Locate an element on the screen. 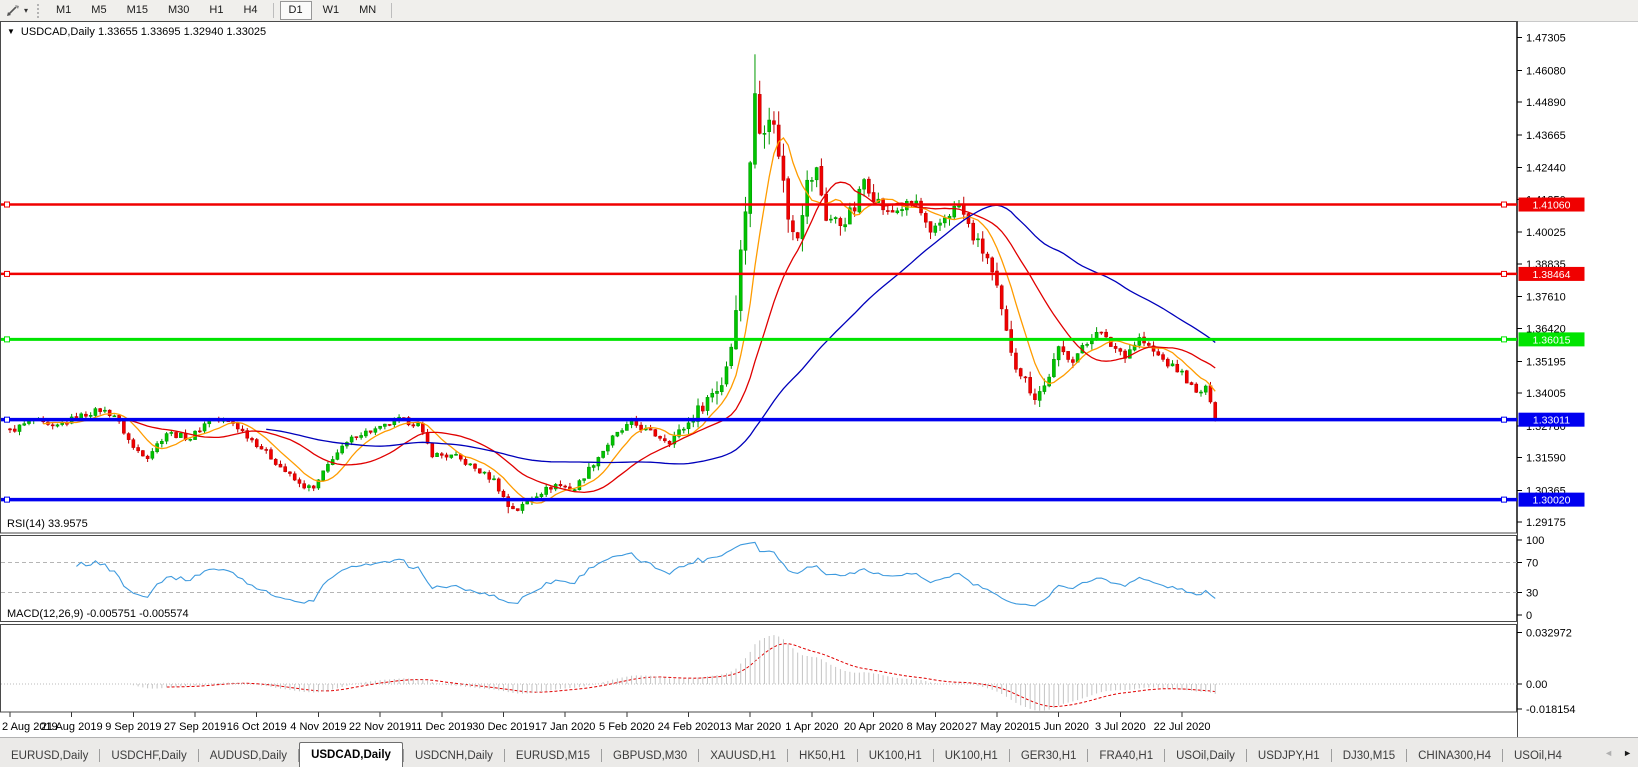 This screenshot has width=1638, height=767. collapse-triangle-icon: ▼ is located at coordinates (11, 31).